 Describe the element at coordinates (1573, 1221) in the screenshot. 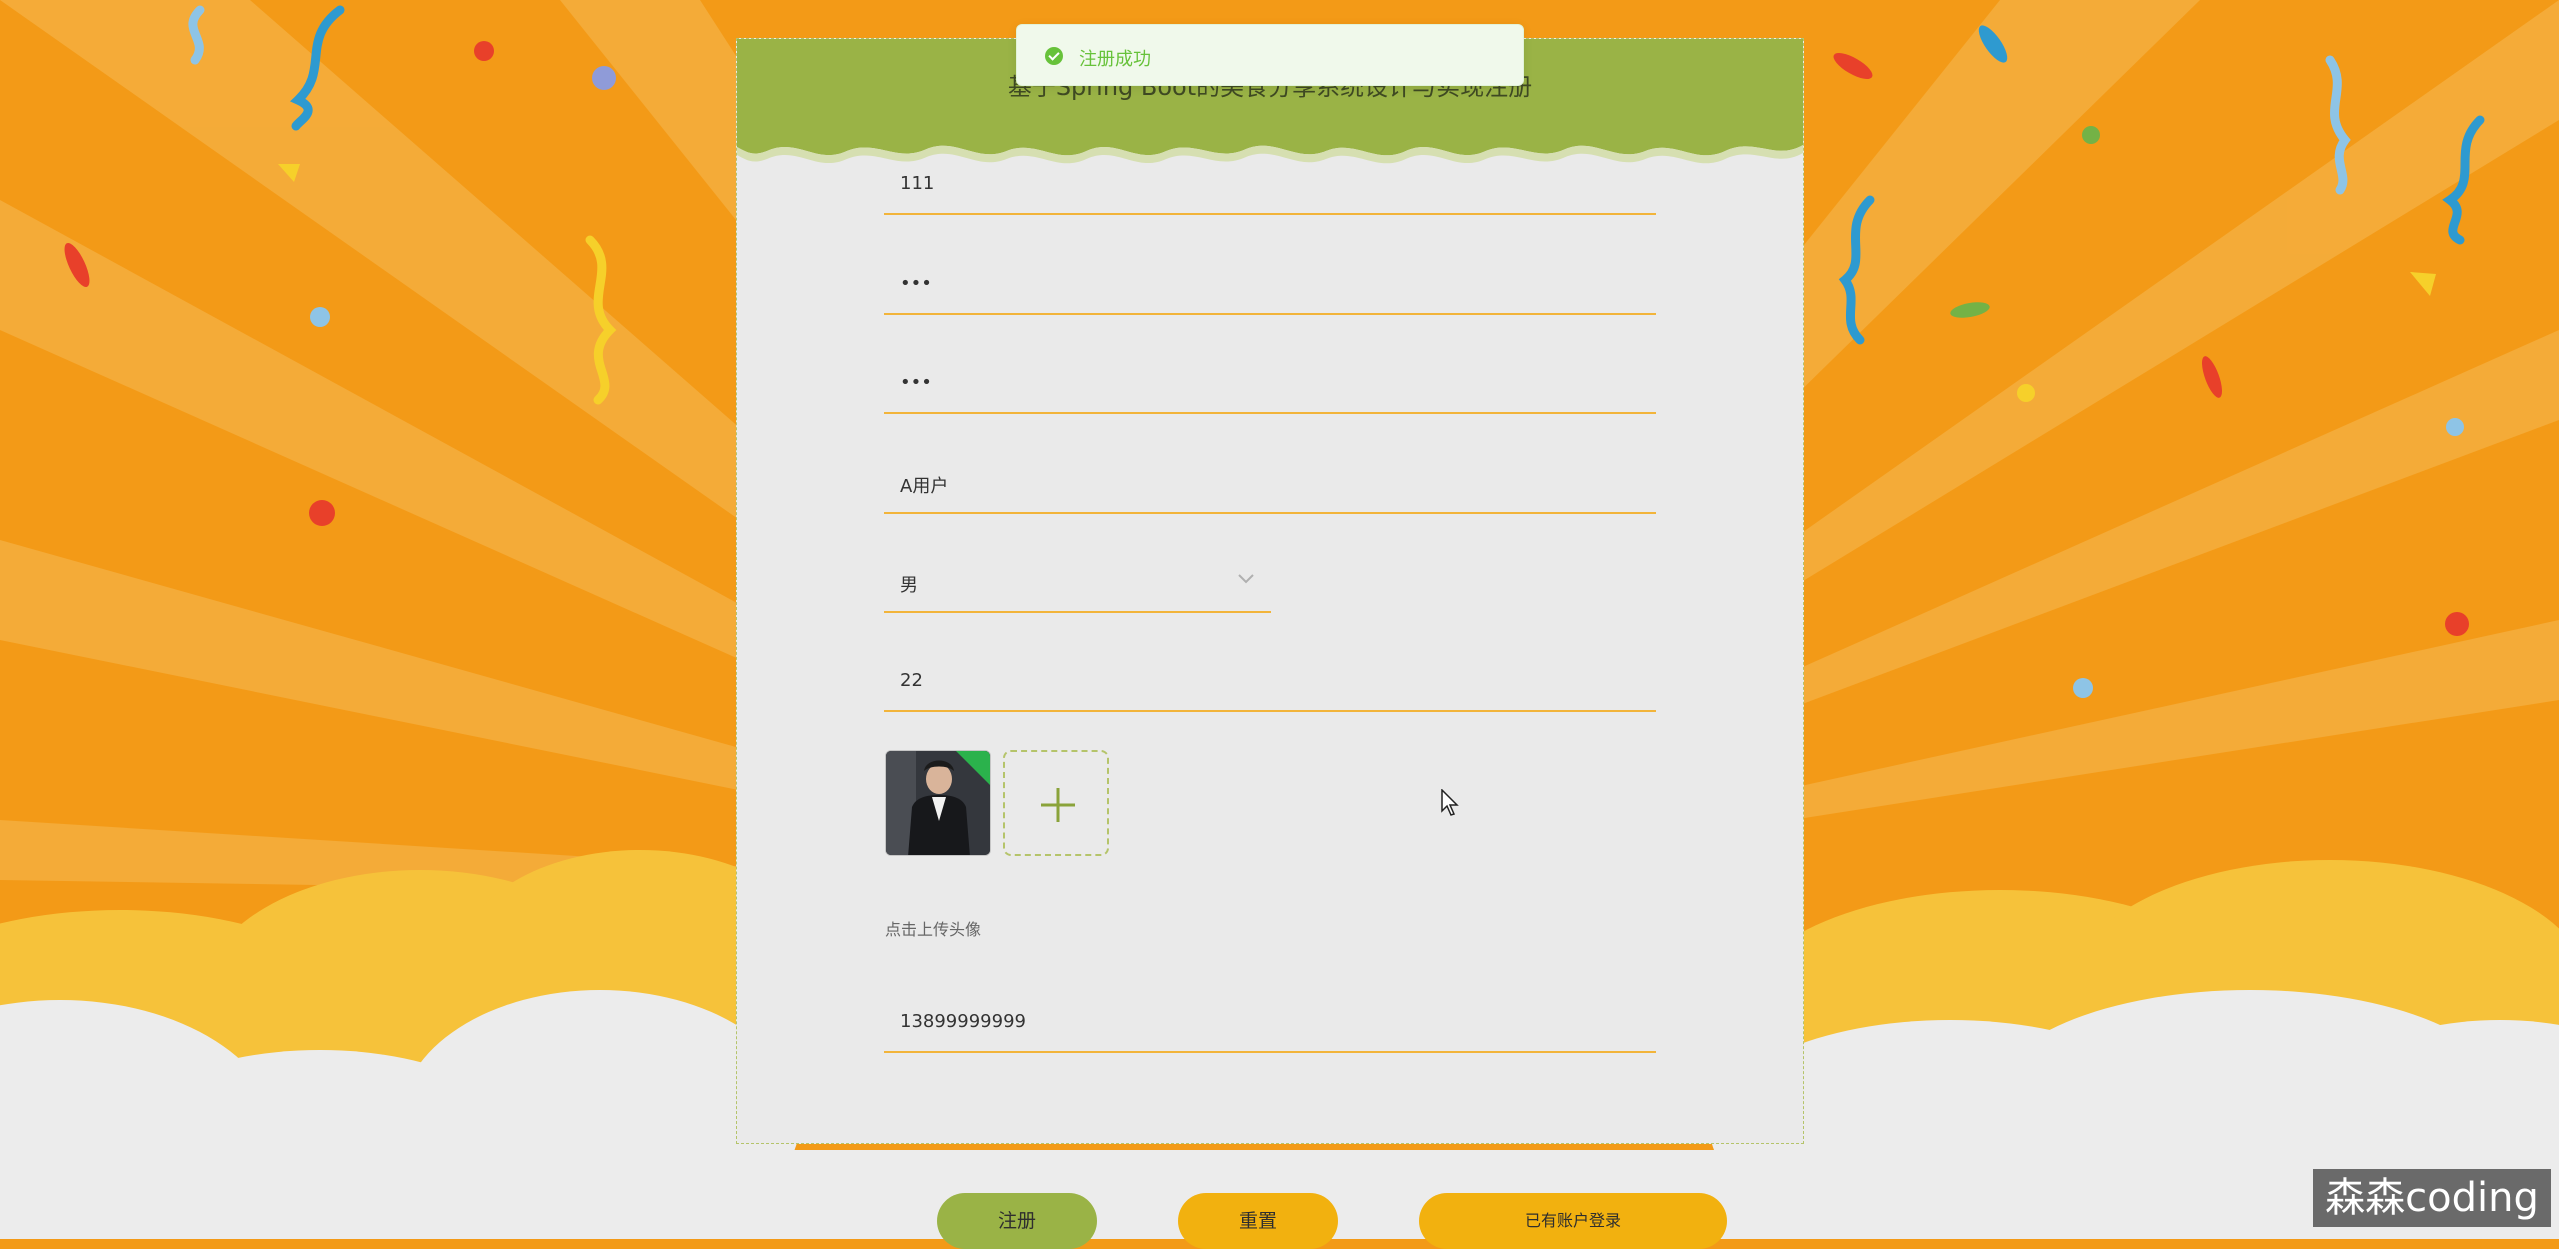

I see `login-link-button: 已有账户登录` at that location.